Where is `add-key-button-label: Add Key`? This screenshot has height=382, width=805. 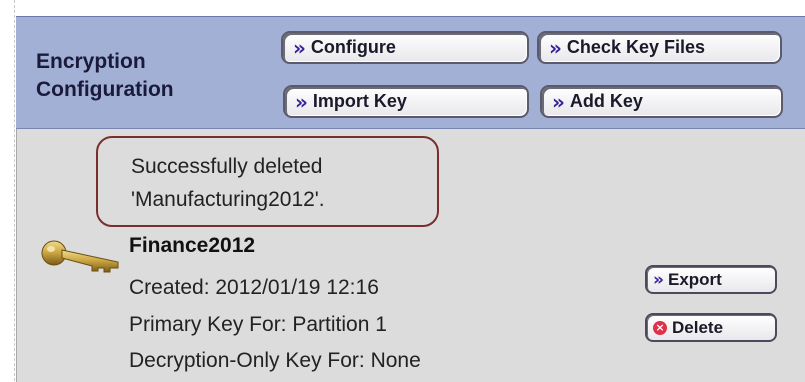
add-key-button-label: Add Key is located at coordinates (606, 101).